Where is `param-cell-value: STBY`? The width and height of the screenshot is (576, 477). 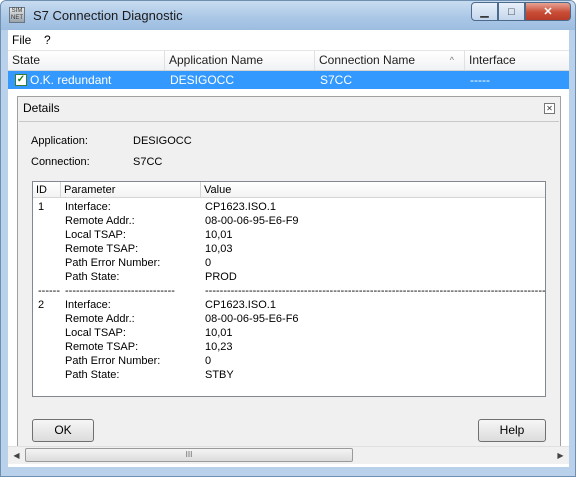 param-cell-value: STBY is located at coordinates (219, 375).